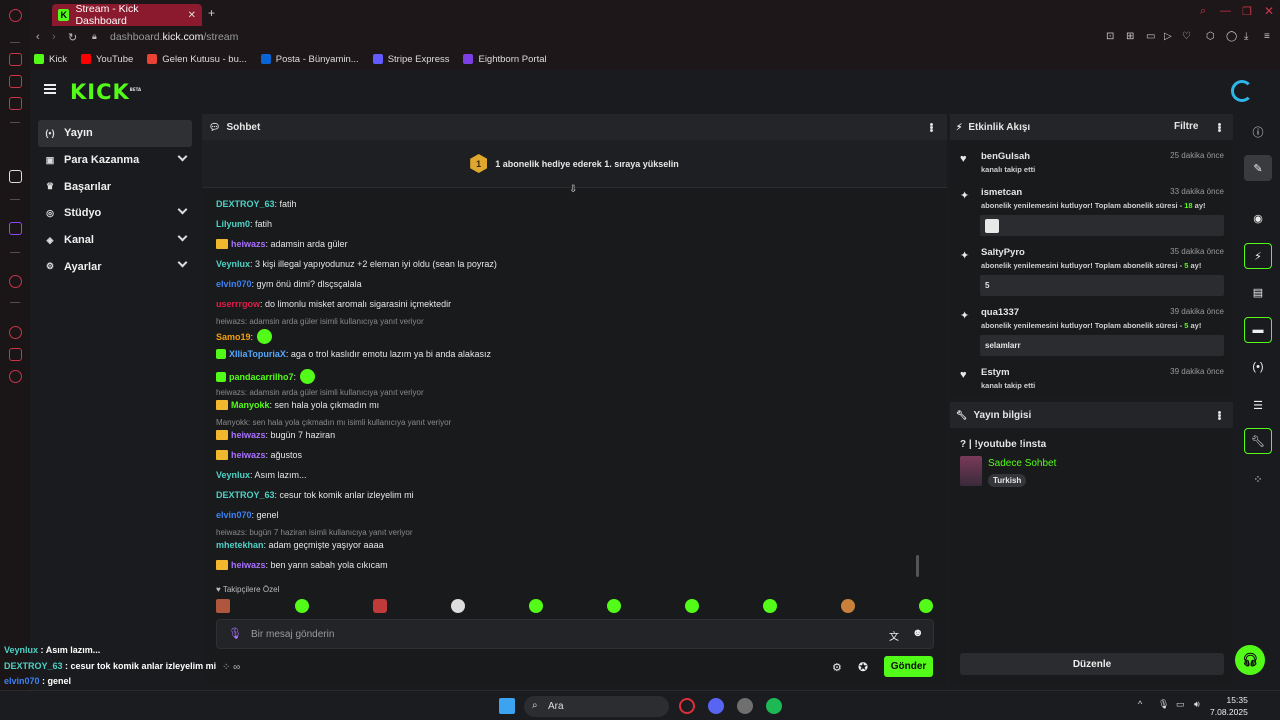 Image resolution: width=1280 pixels, height=720 pixels. Describe the element at coordinates (1150, 36) in the screenshot. I see `cast-icon: ▭` at that location.